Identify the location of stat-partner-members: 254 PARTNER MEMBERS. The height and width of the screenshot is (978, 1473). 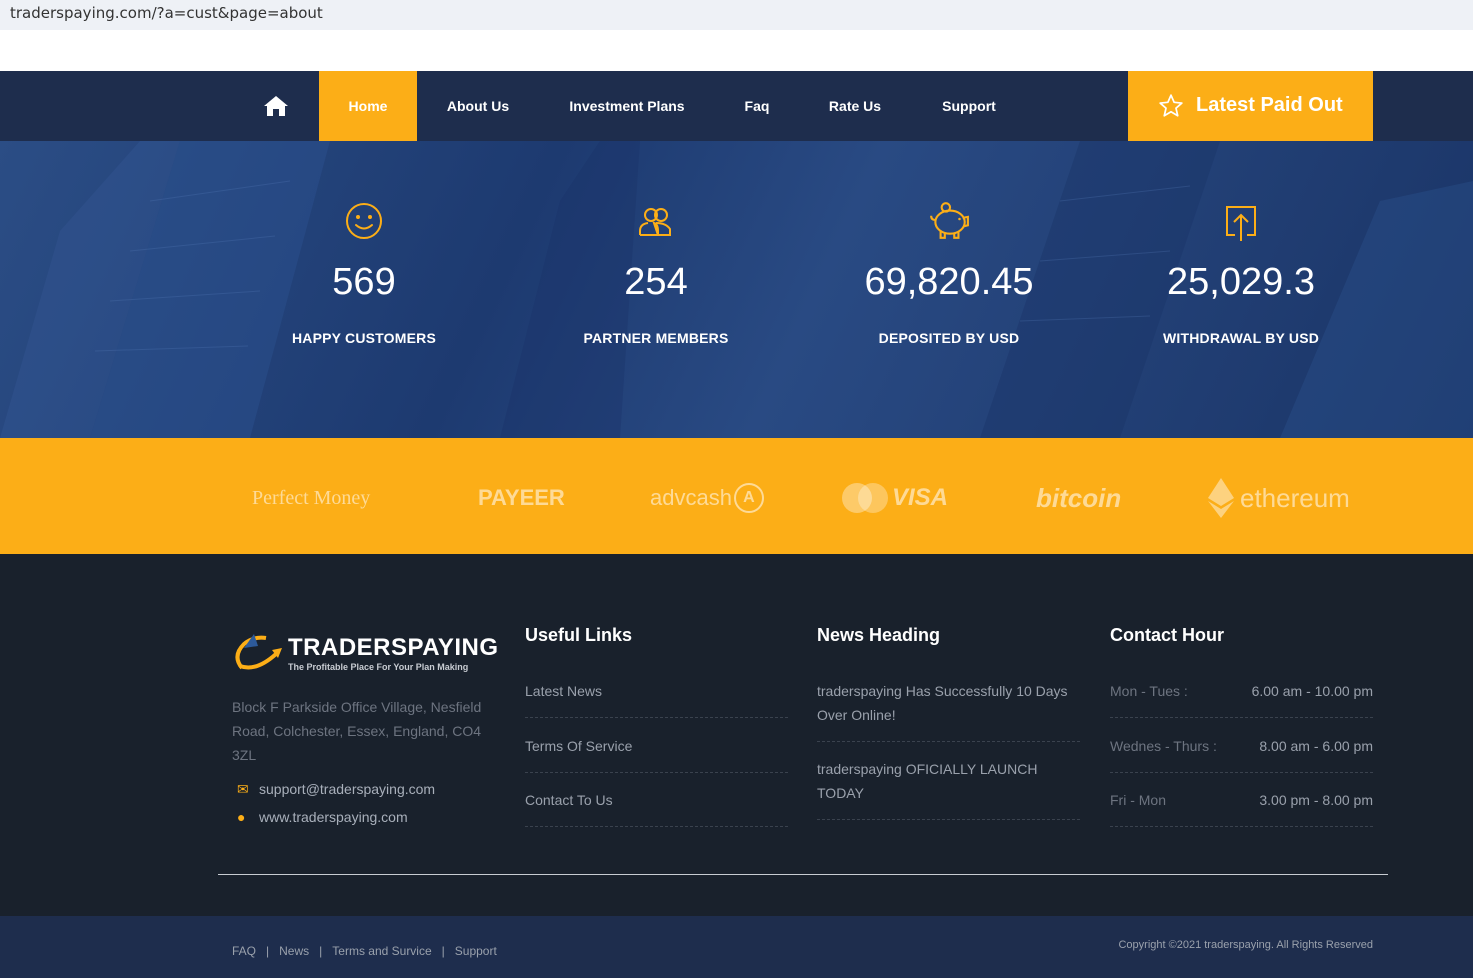
(656, 289).